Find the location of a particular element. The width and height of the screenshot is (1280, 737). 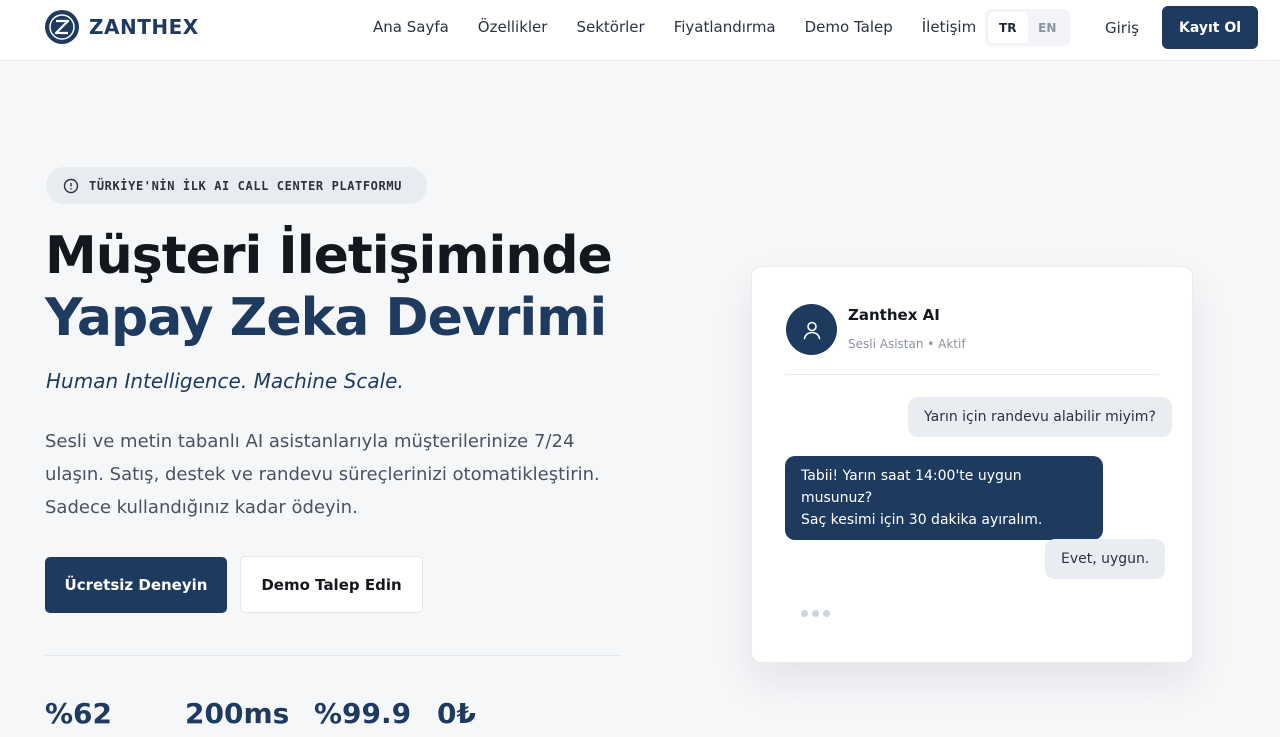

request-demo-button: Demo Talep Edin is located at coordinates (331, 584).